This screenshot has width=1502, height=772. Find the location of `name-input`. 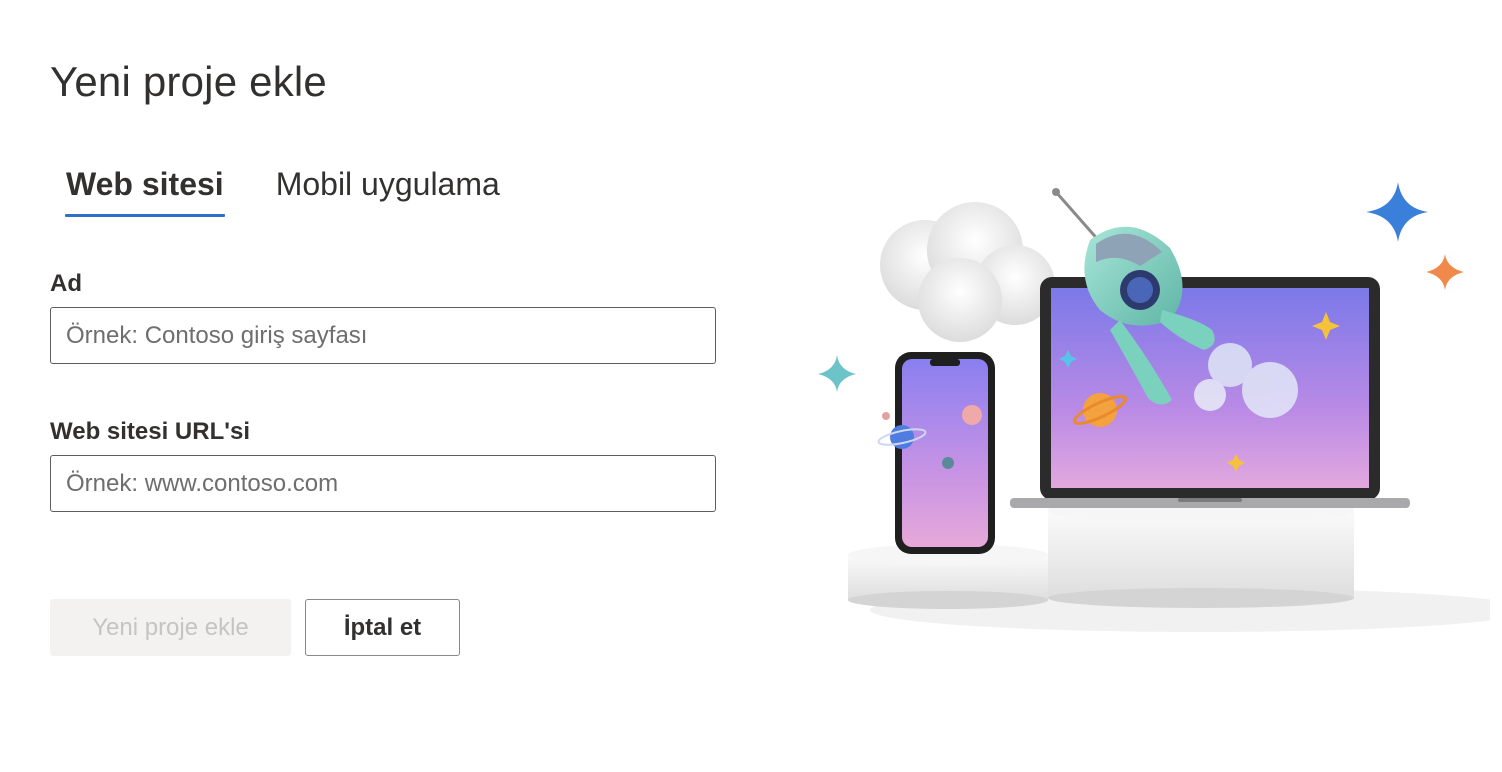

name-input is located at coordinates (383, 335).